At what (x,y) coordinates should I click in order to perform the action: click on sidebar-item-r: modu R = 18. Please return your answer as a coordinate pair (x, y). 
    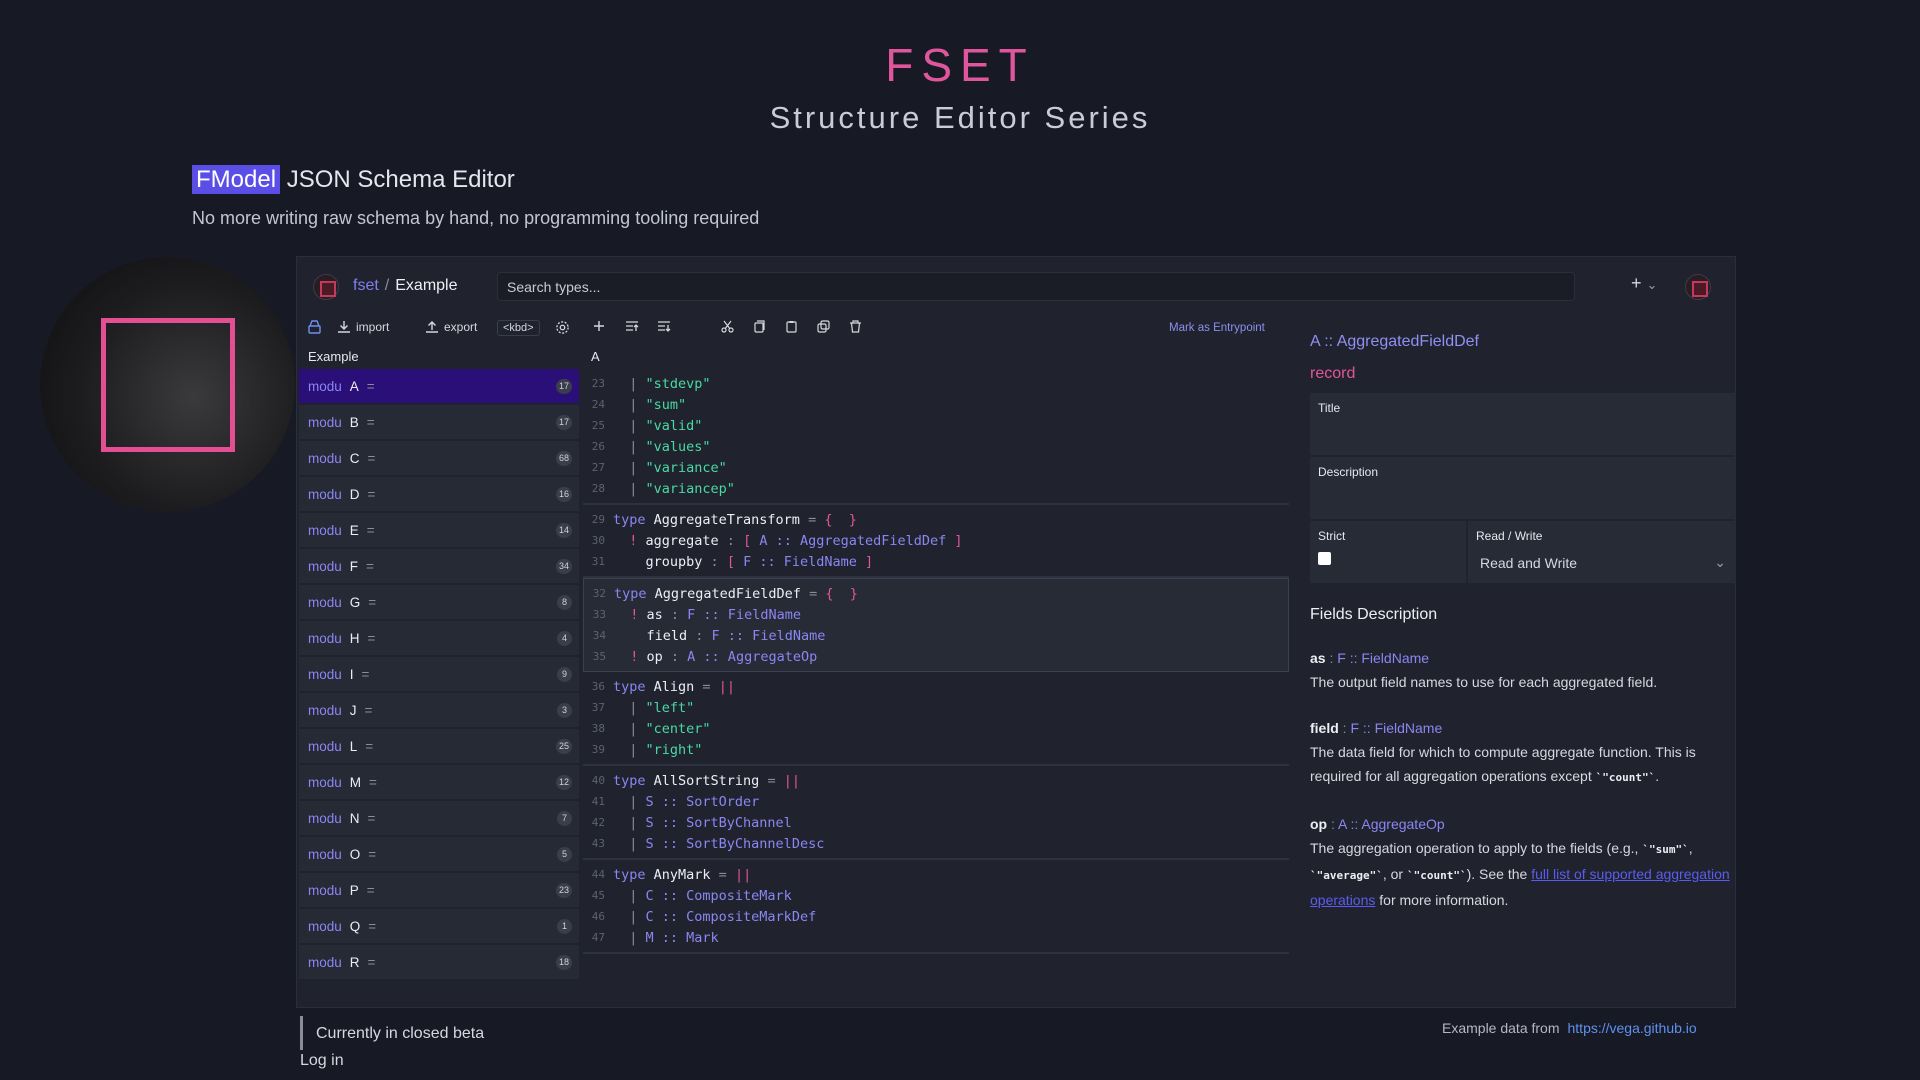
    Looking at the image, I should click on (439, 962).